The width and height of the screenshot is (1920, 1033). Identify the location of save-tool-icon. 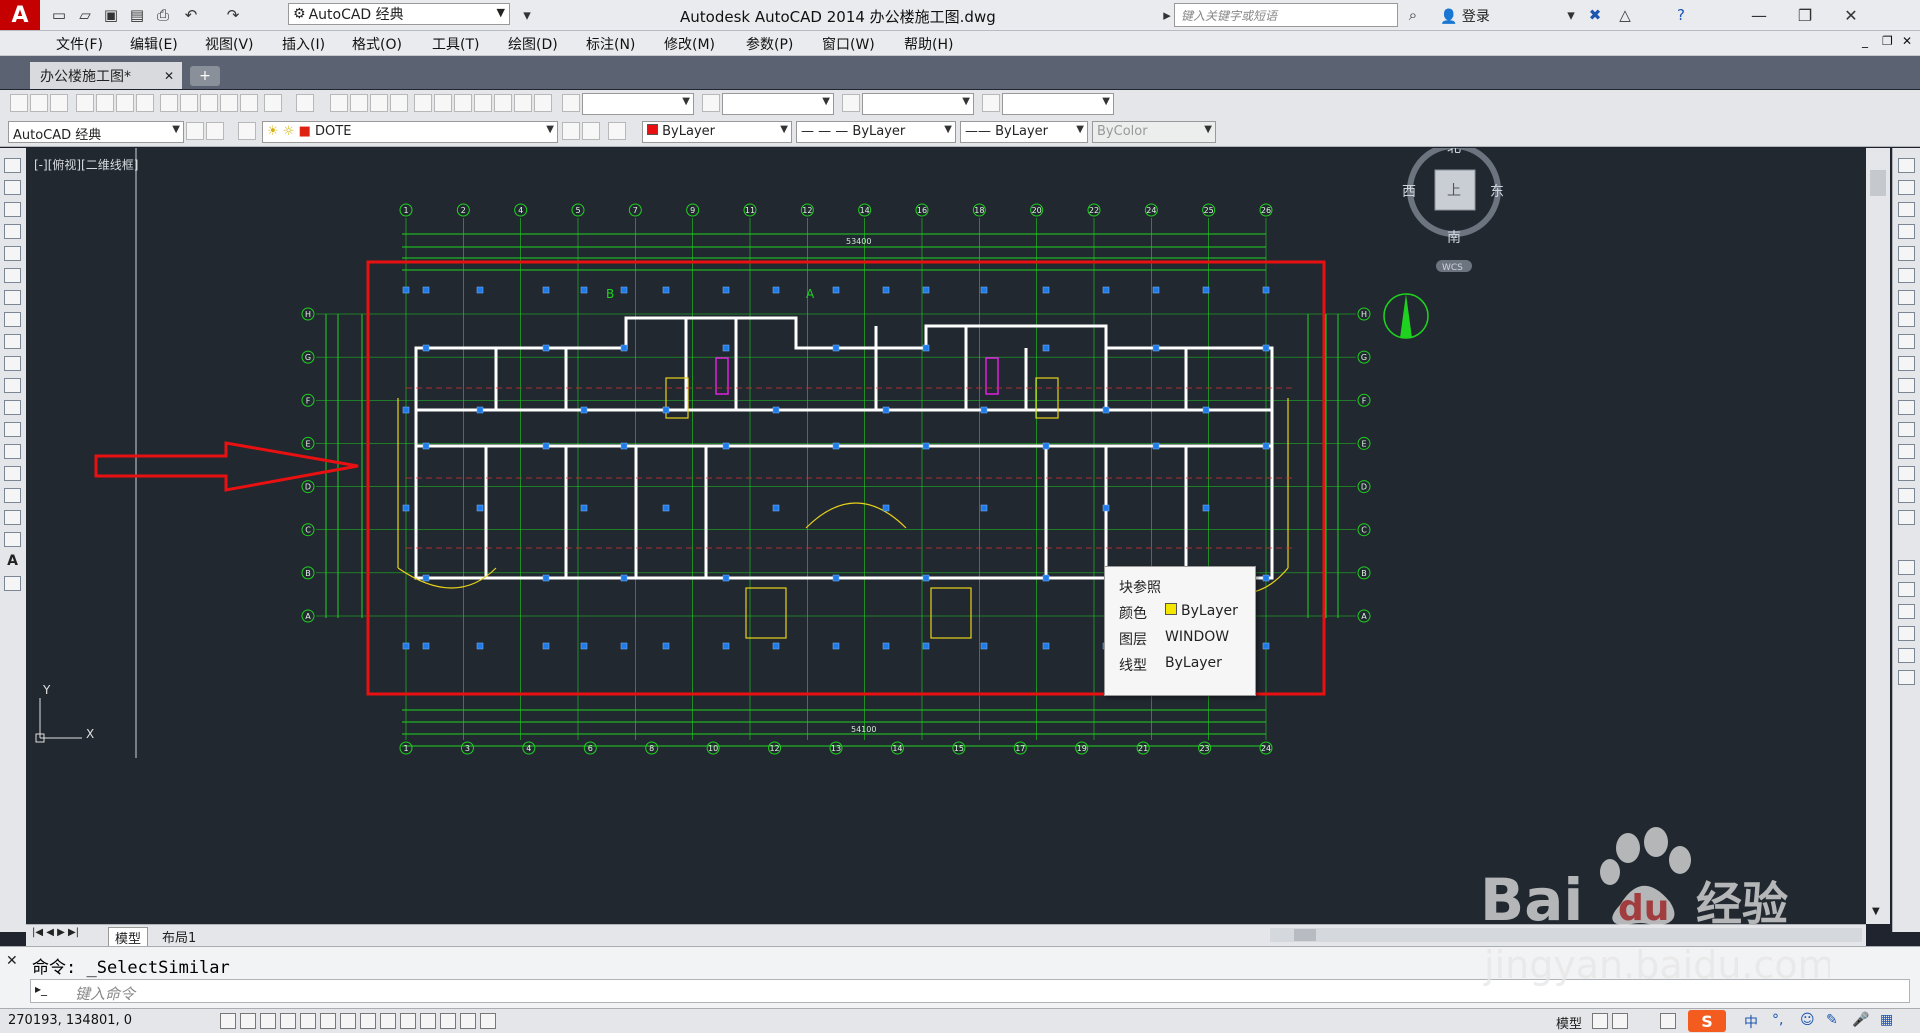
(59, 103).